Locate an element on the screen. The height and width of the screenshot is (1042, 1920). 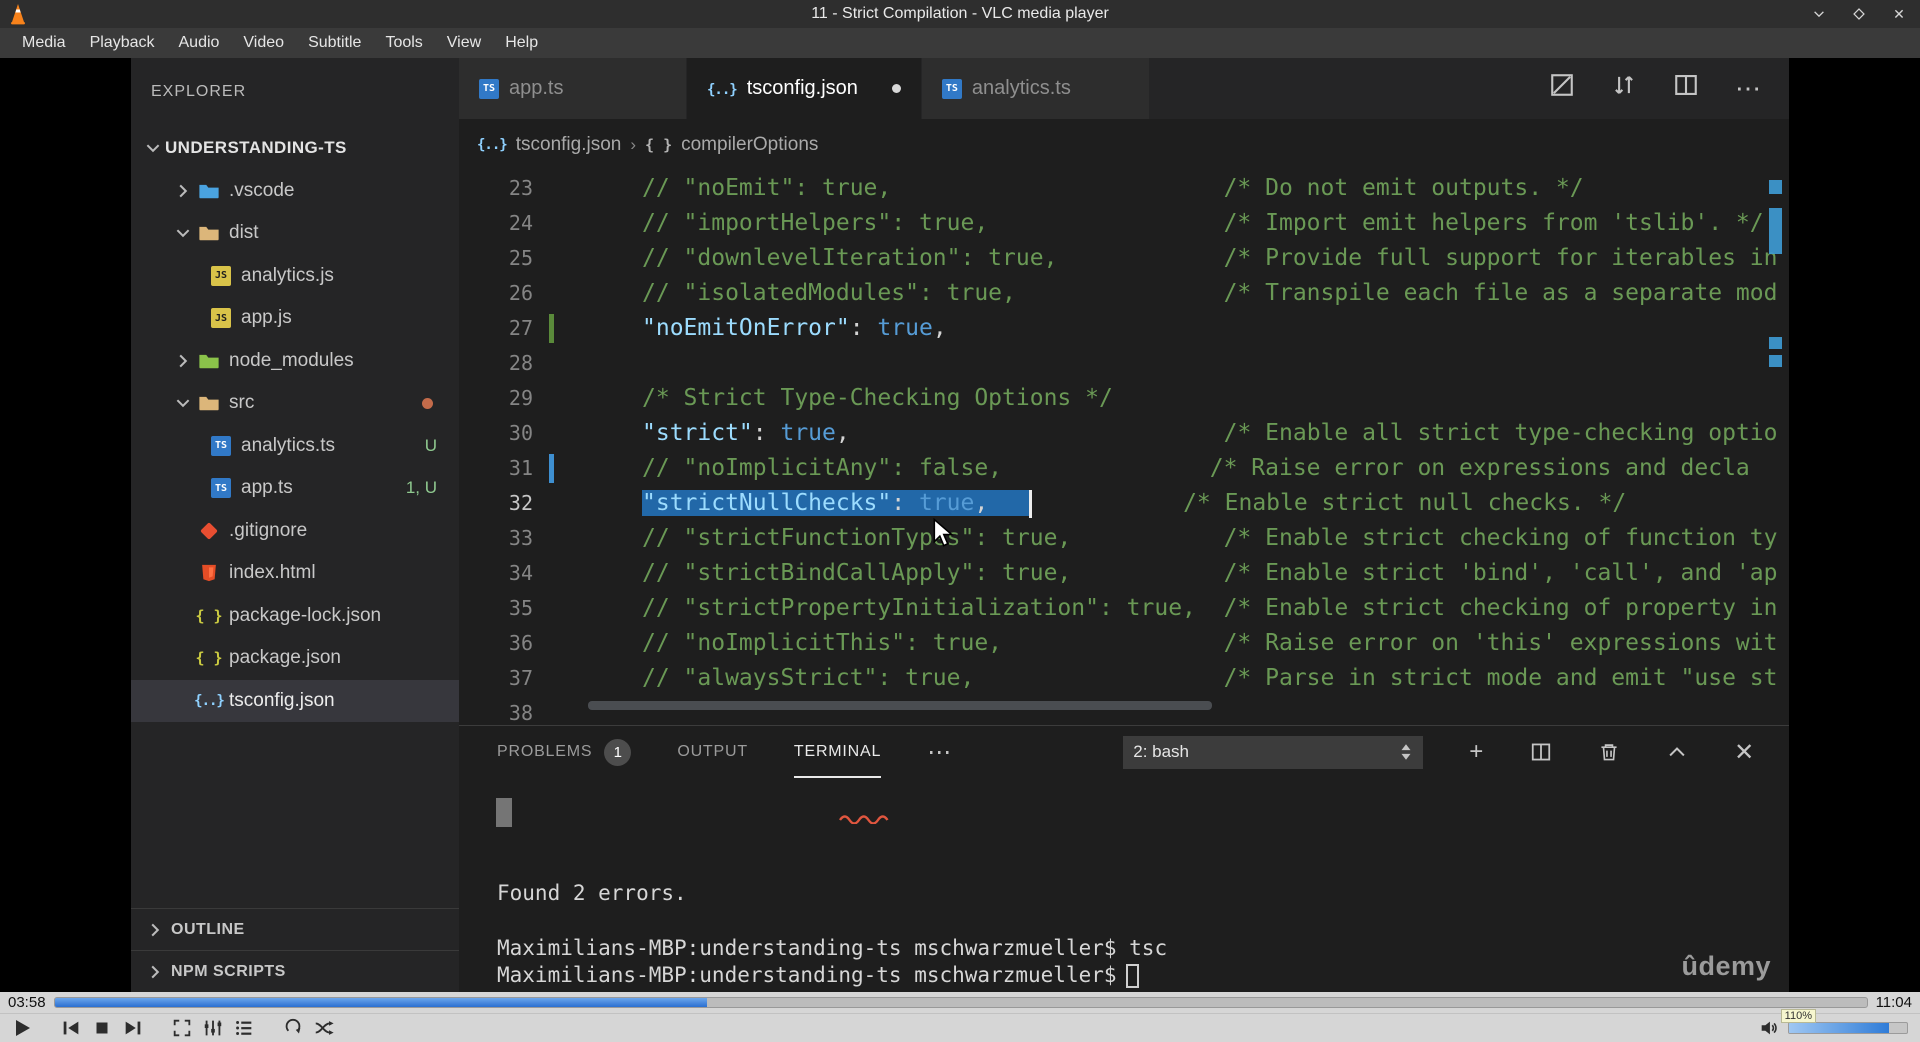
menu-item-subtitle: Subtitle is located at coordinates (334, 43).